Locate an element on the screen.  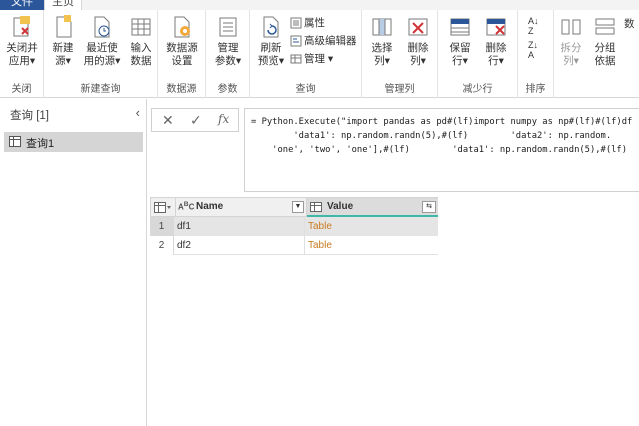
advanced-editor-button: 高级编辑器 is located at coordinates (323, 41).